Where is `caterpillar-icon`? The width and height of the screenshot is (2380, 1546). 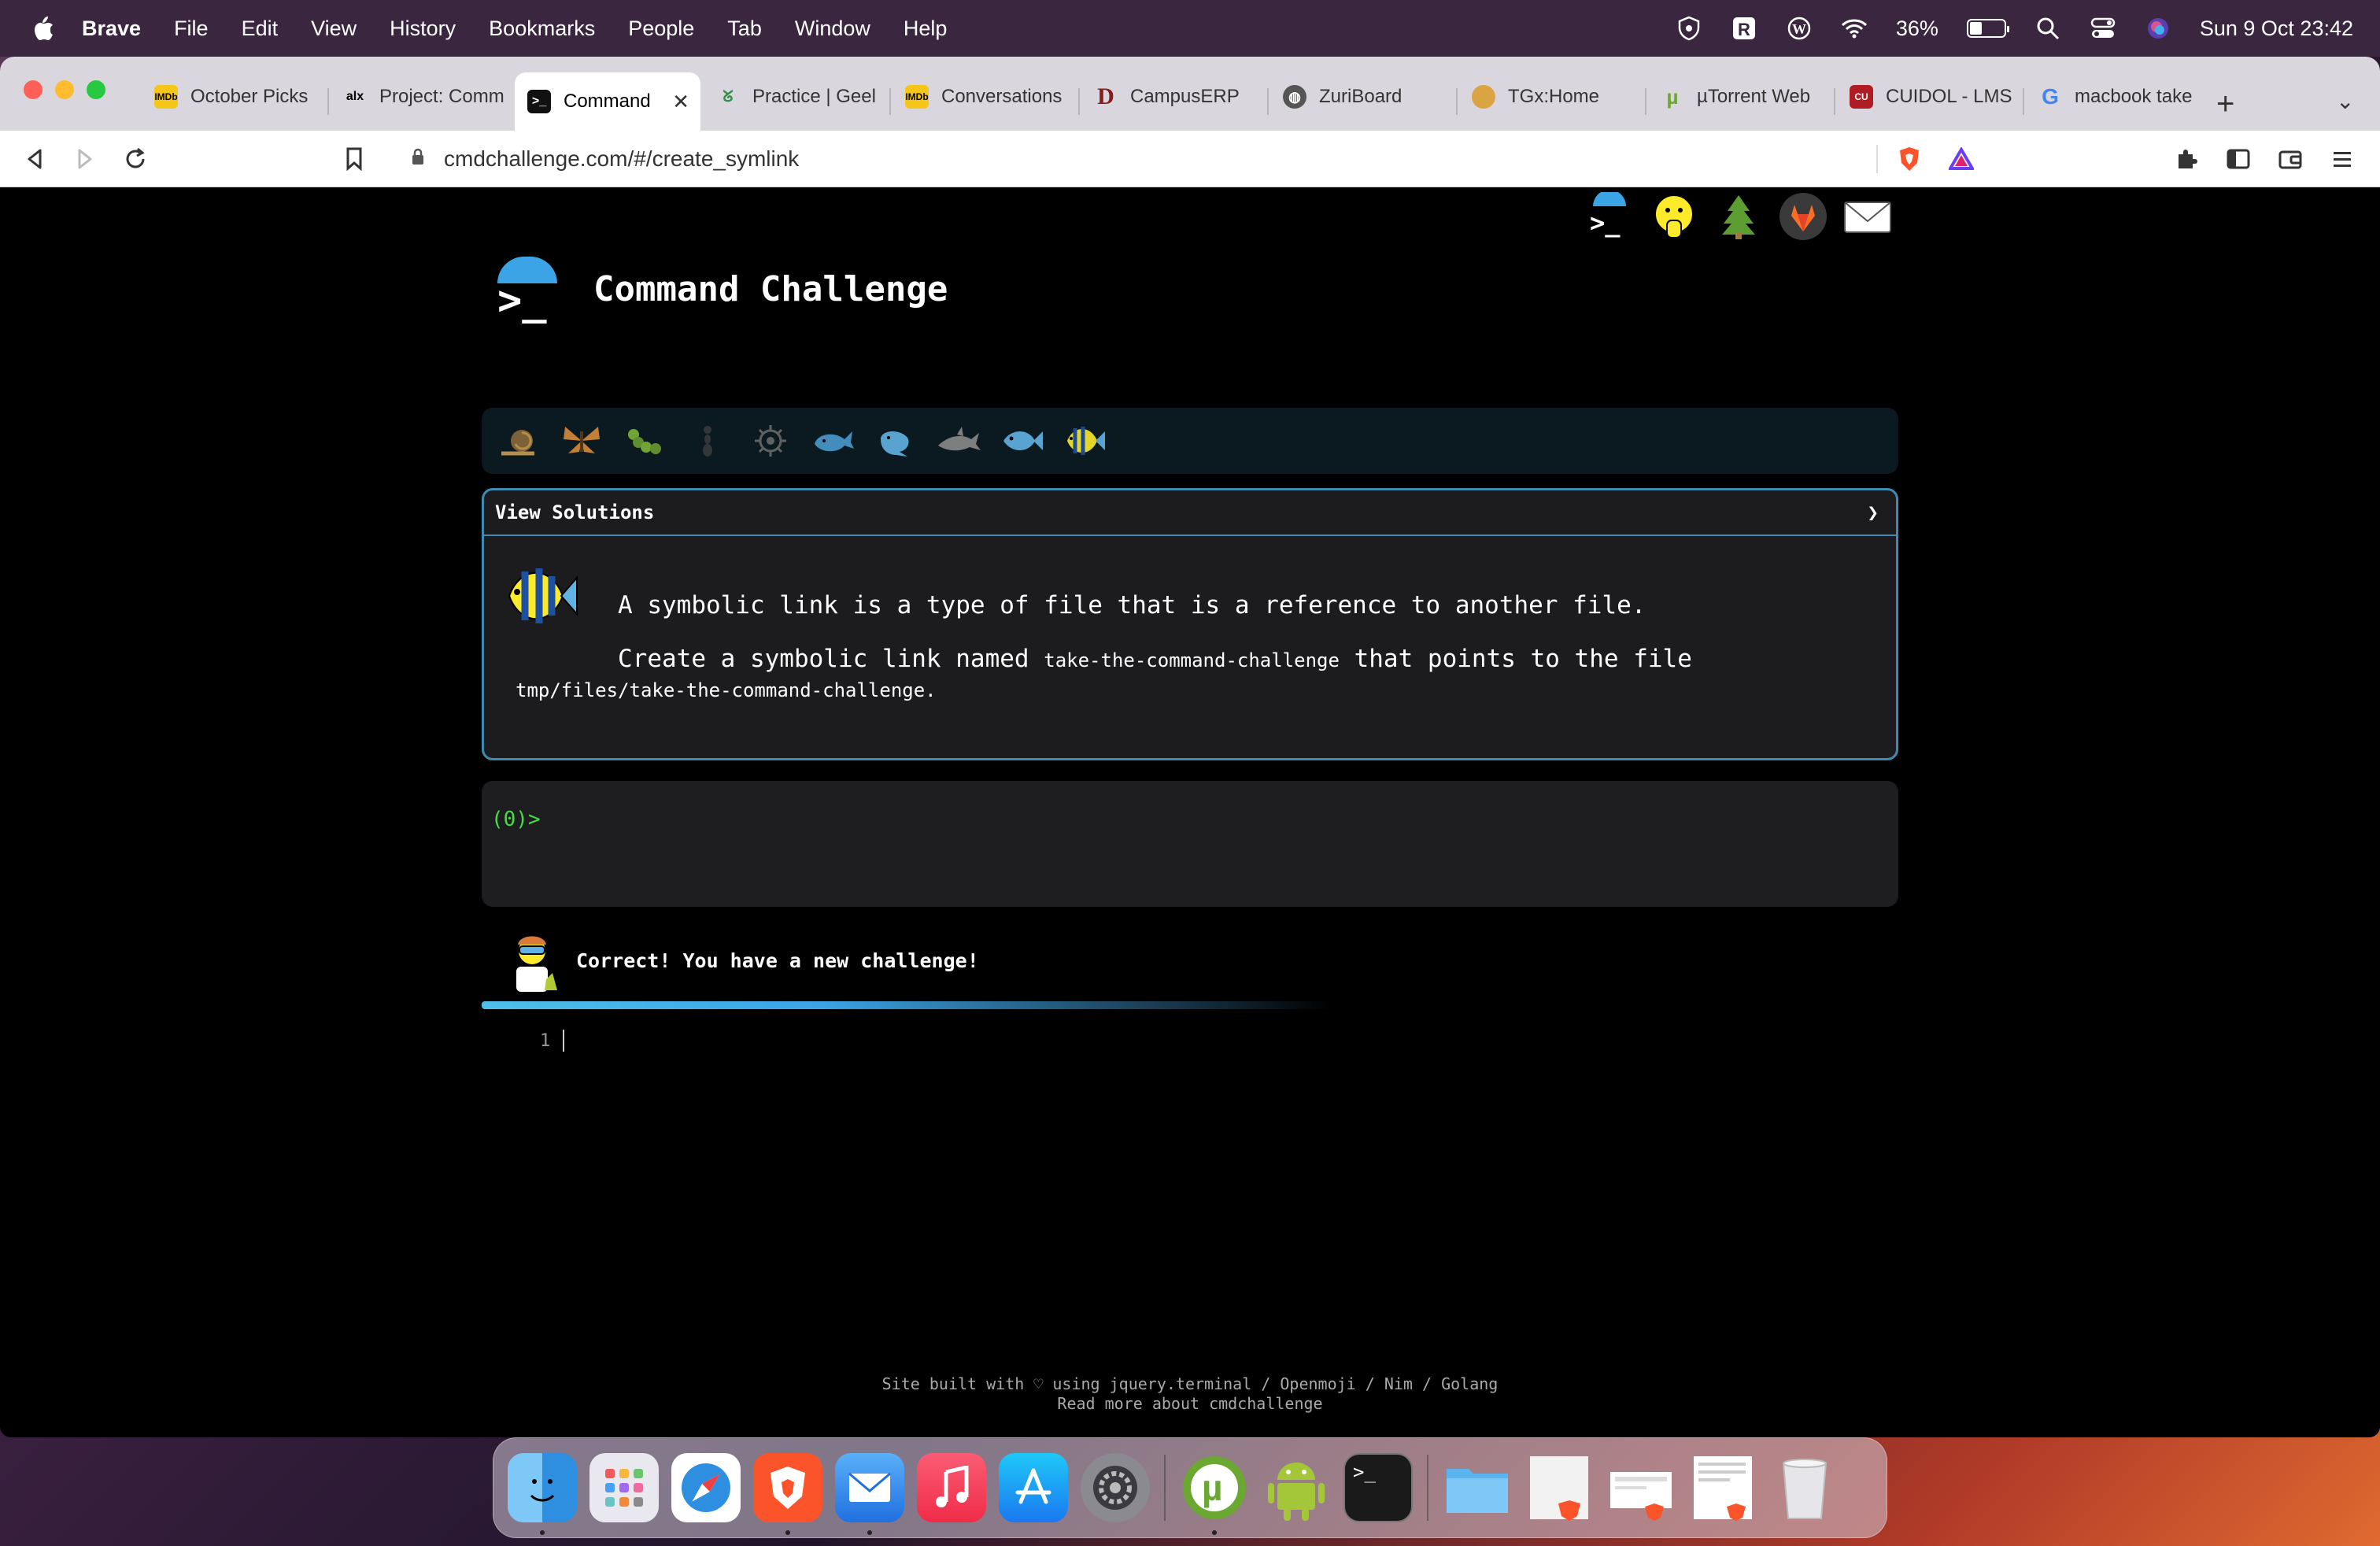 caterpillar-icon is located at coordinates (644, 441).